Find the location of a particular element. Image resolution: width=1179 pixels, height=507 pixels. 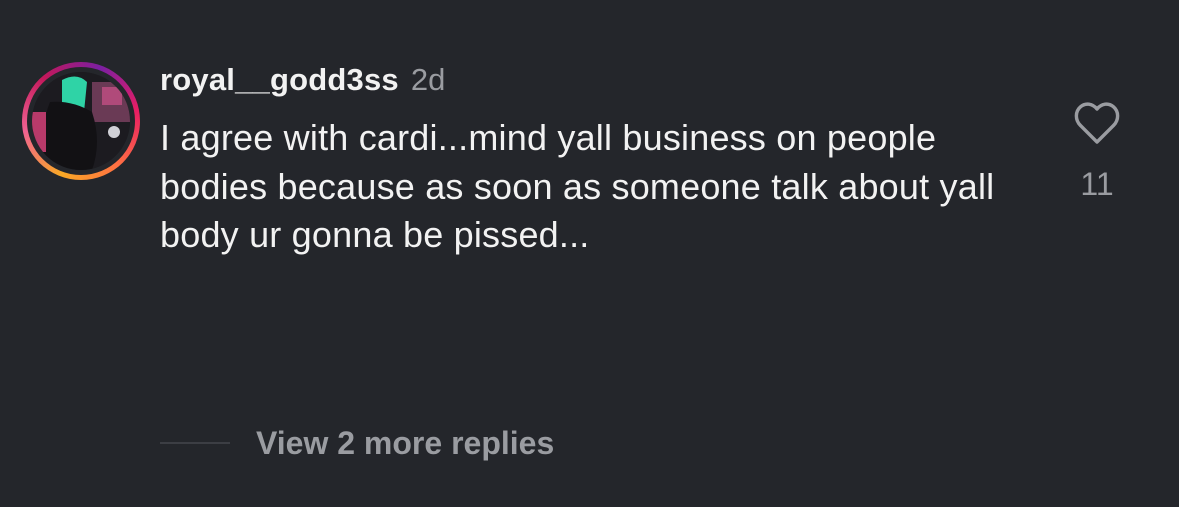

avatar-image is located at coordinates (81, 121).